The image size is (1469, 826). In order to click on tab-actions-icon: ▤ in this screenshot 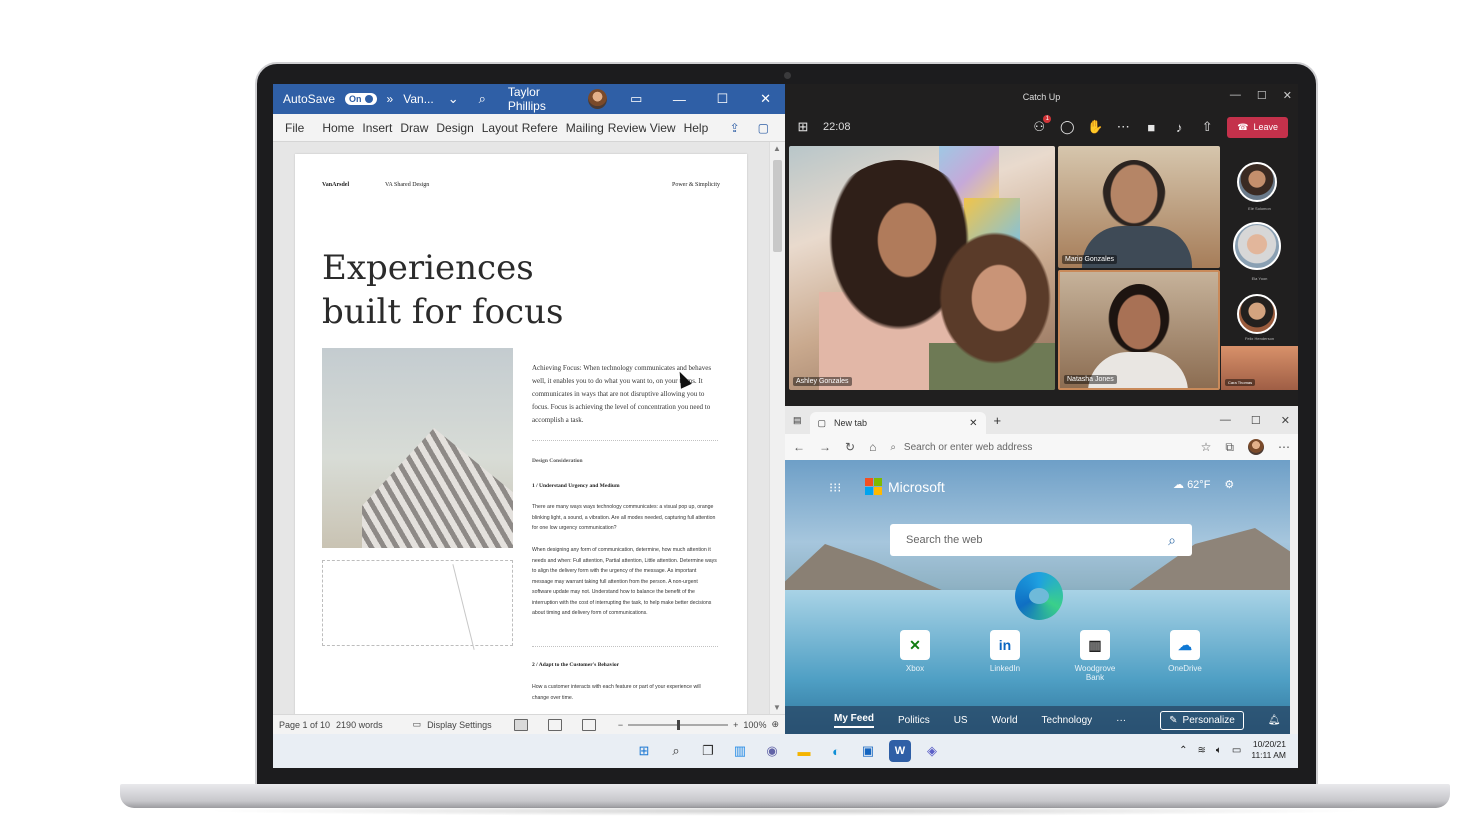, I will do `click(797, 420)`.